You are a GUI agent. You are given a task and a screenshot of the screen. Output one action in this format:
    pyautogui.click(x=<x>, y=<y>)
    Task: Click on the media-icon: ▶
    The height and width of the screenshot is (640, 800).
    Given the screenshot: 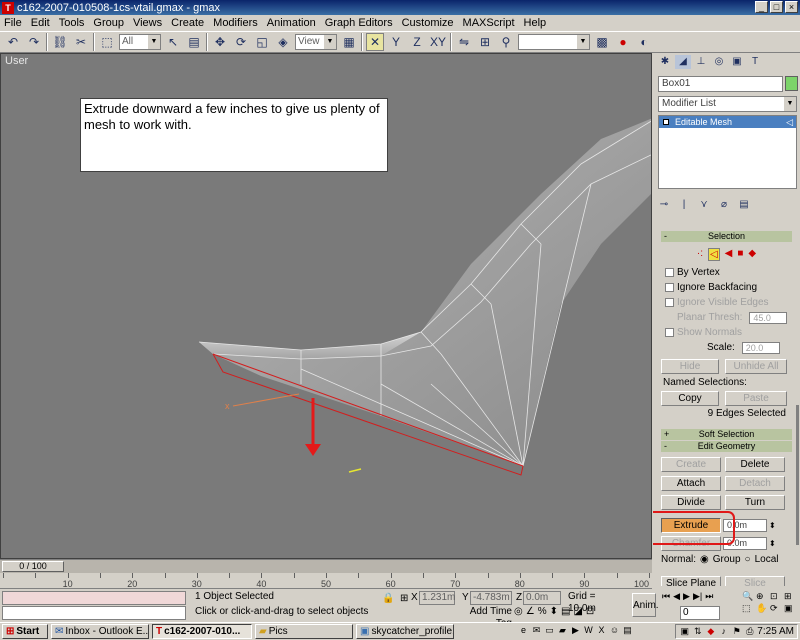 What is the action you would take?
    pyautogui.click(x=575, y=630)
    